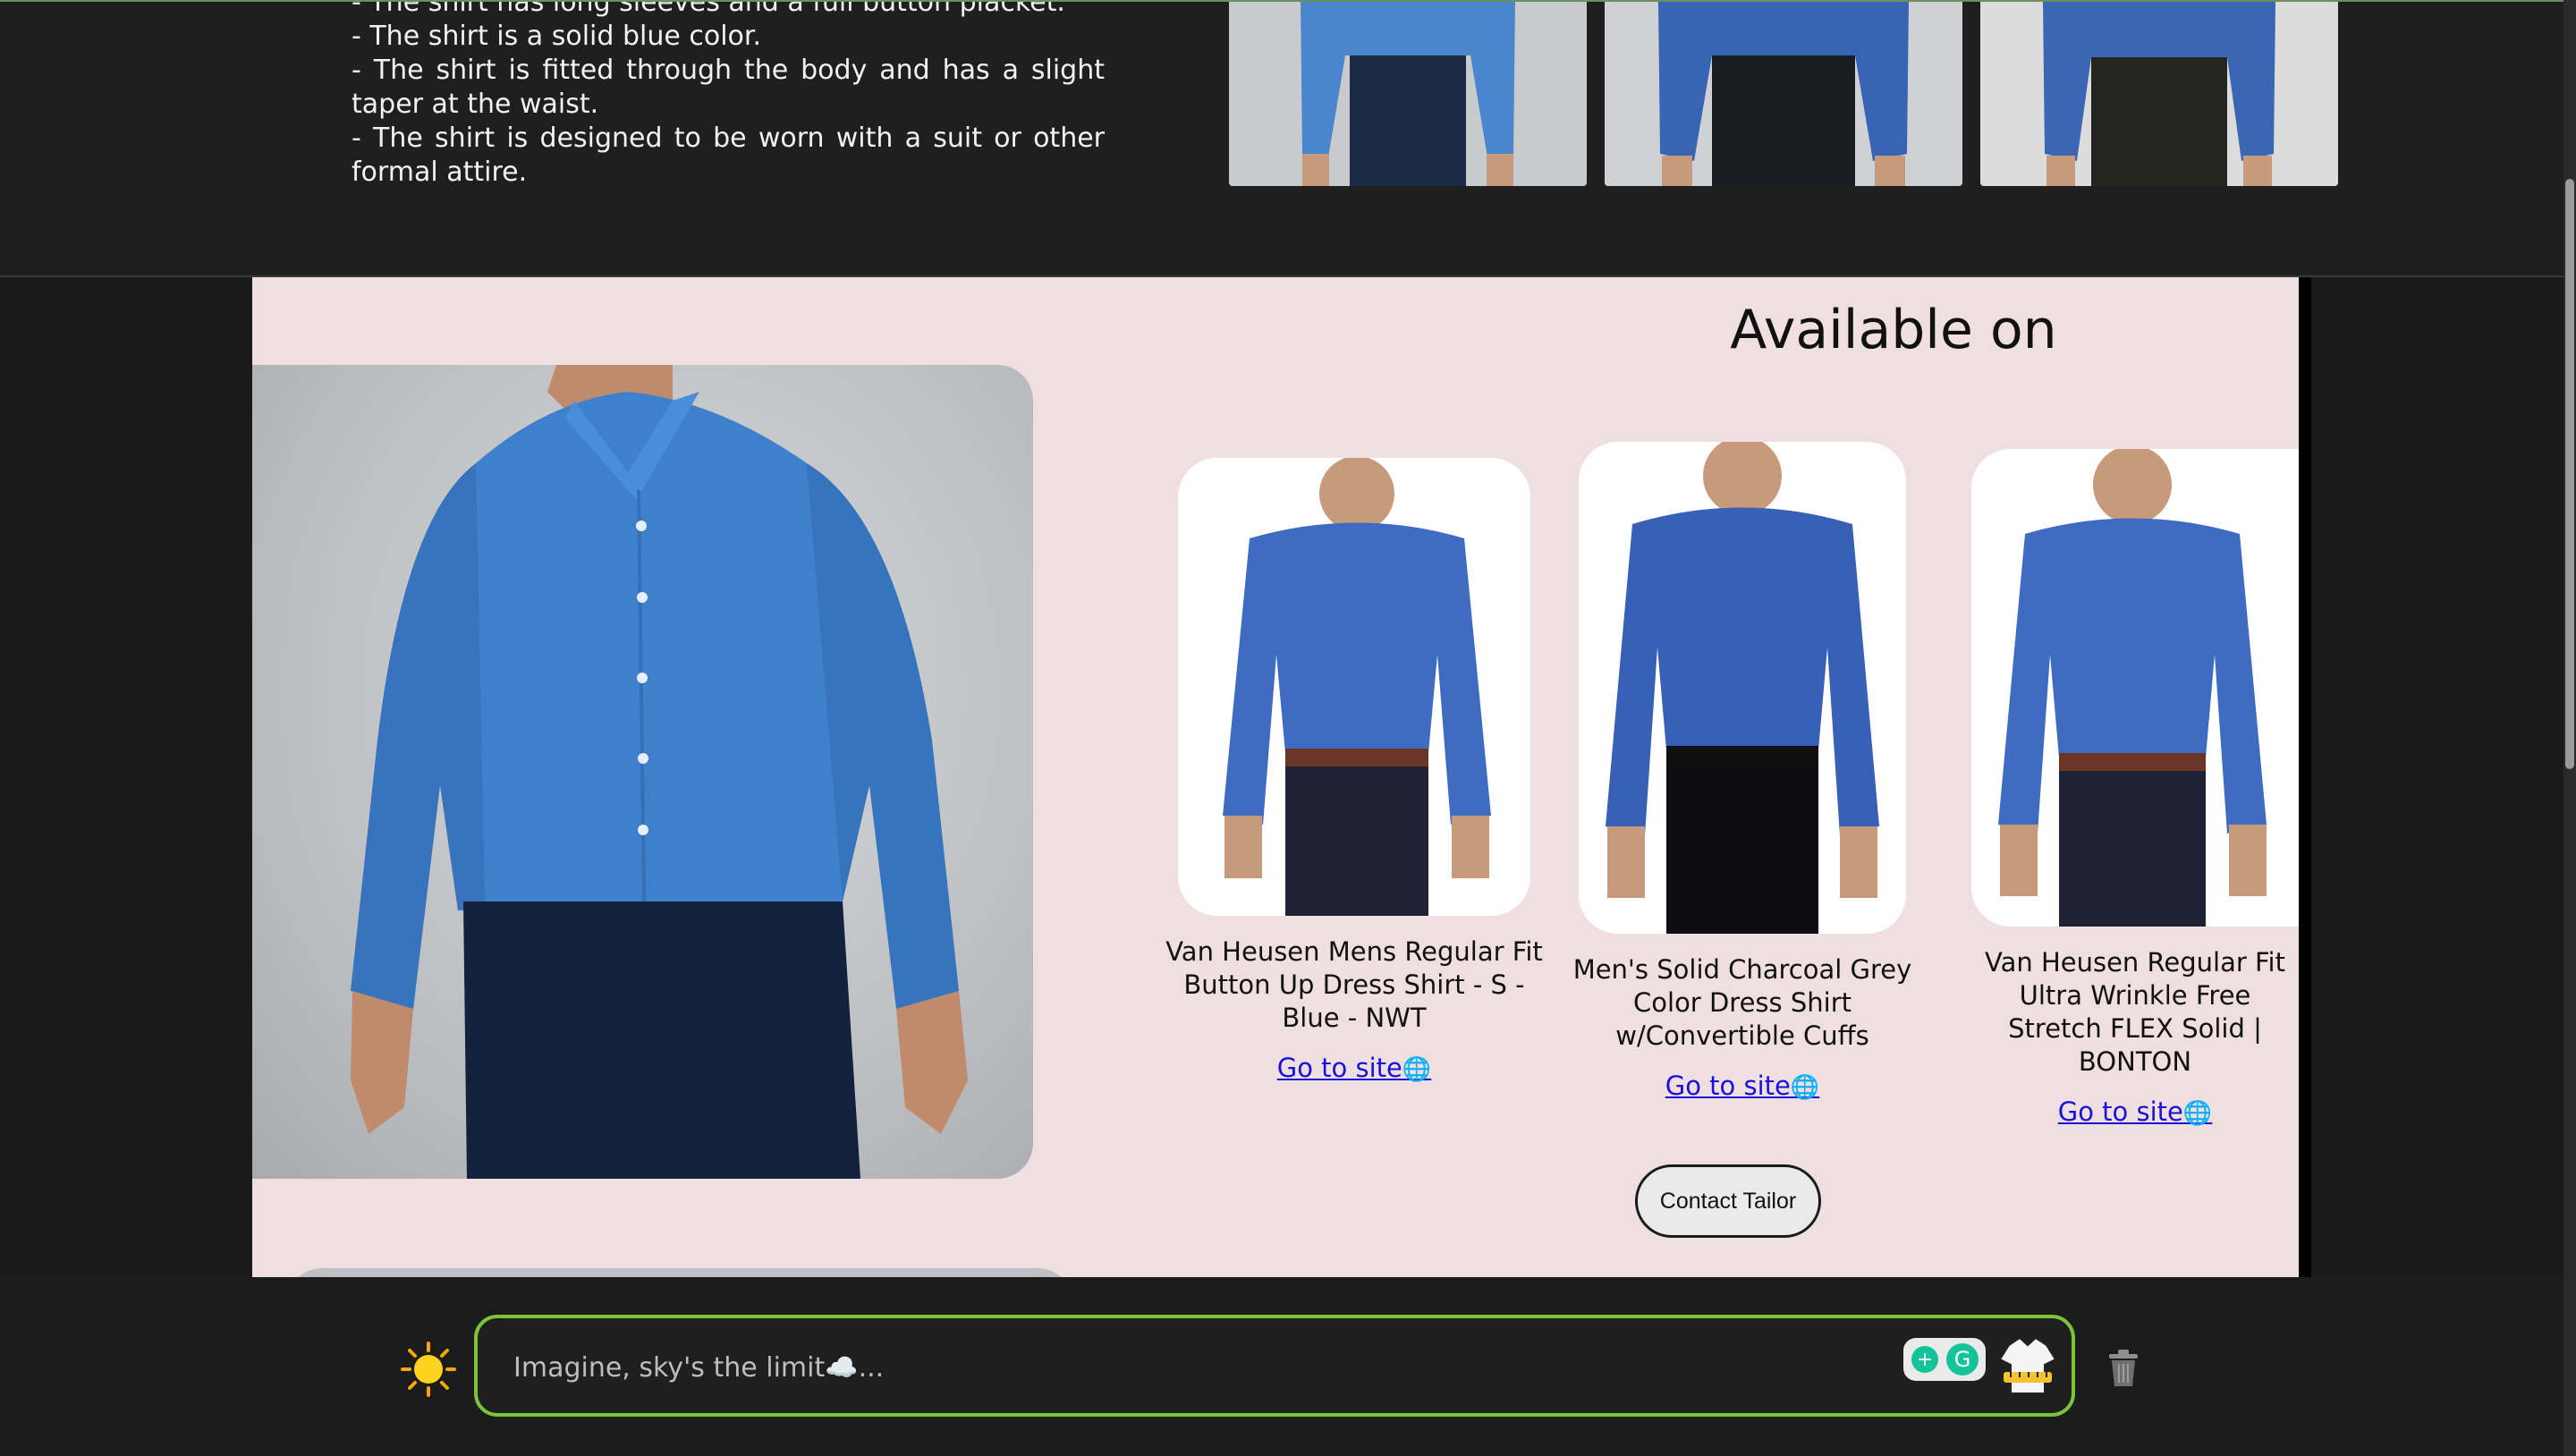 The width and height of the screenshot is (2576, 1456). What do you see at coordinates (2123, 1368) in the screenshot?
I see `trash-icon` at bounding box center [2123, 1368].